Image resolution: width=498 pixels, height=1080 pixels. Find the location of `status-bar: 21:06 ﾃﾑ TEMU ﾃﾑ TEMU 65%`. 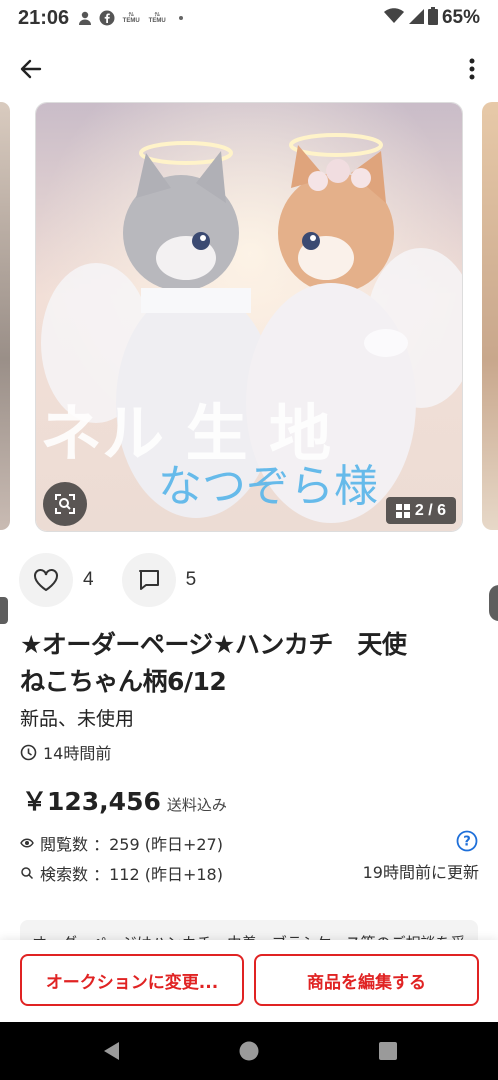

status-bar: 21:06 ﾃﾑ TEMU ﾃﾑ TEMU 65% is located at coordinates (249, 18).